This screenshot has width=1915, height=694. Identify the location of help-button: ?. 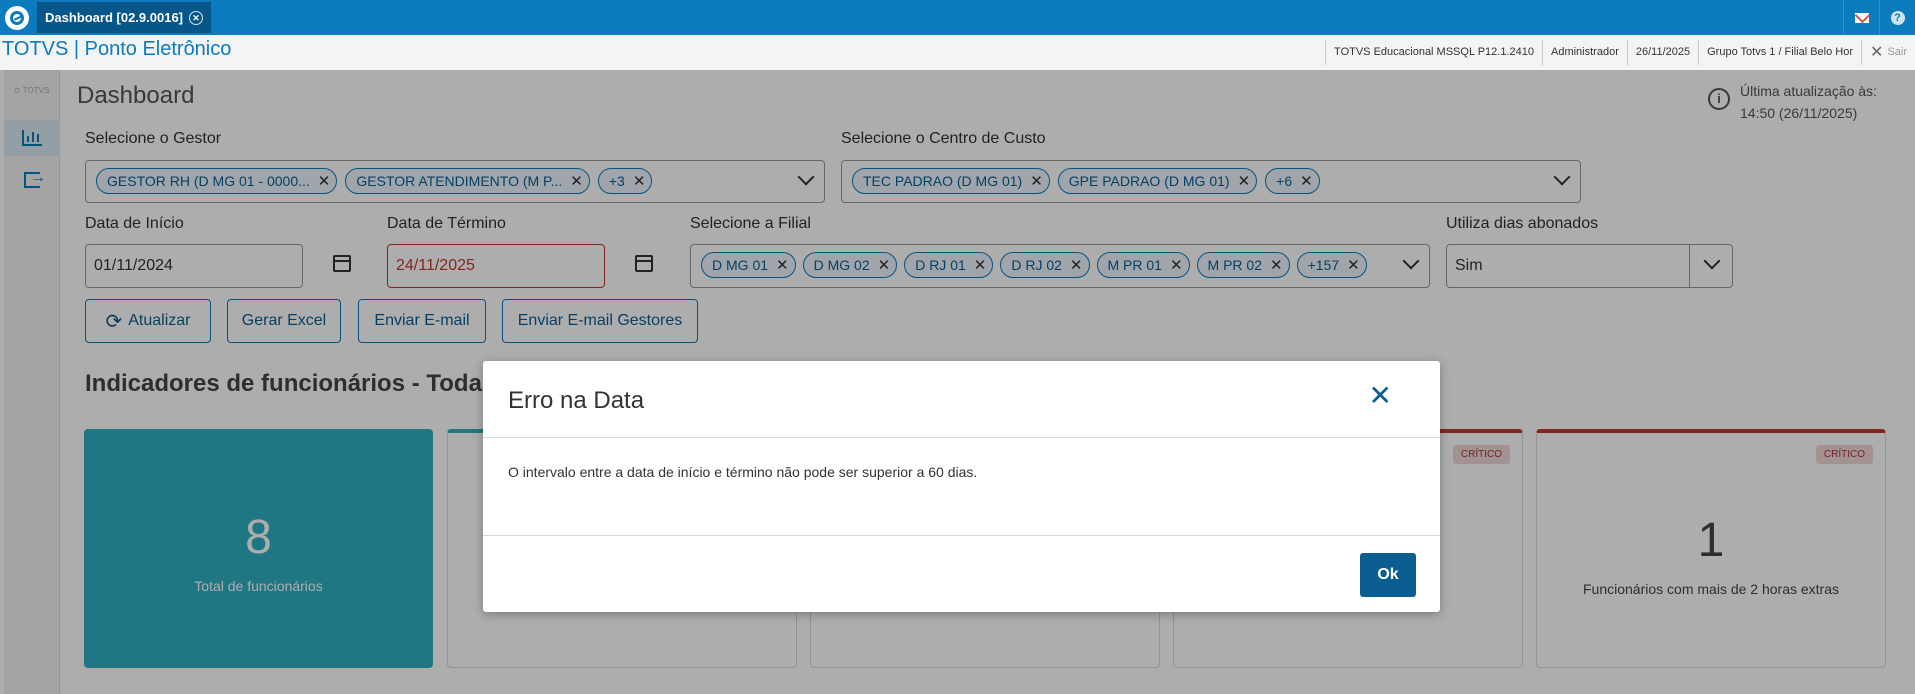
(1897, 17).